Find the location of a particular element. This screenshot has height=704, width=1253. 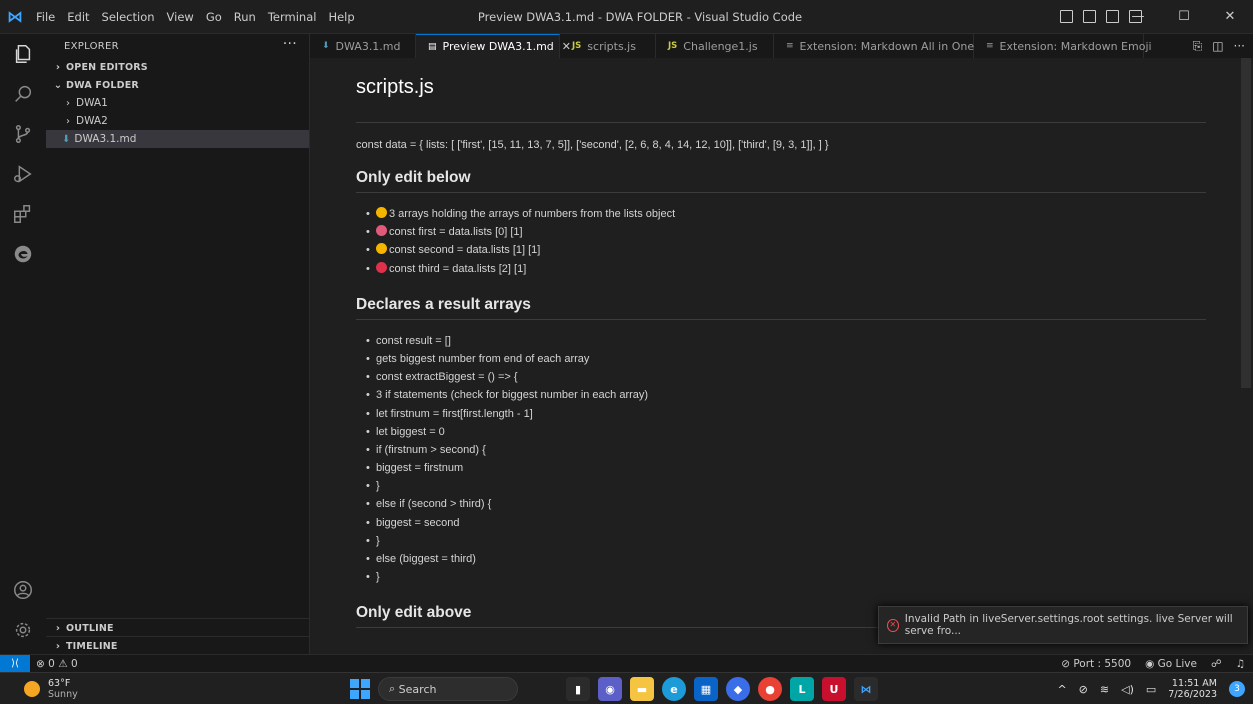

battery-icon: ▭ is located at coordinates (1151, 689).